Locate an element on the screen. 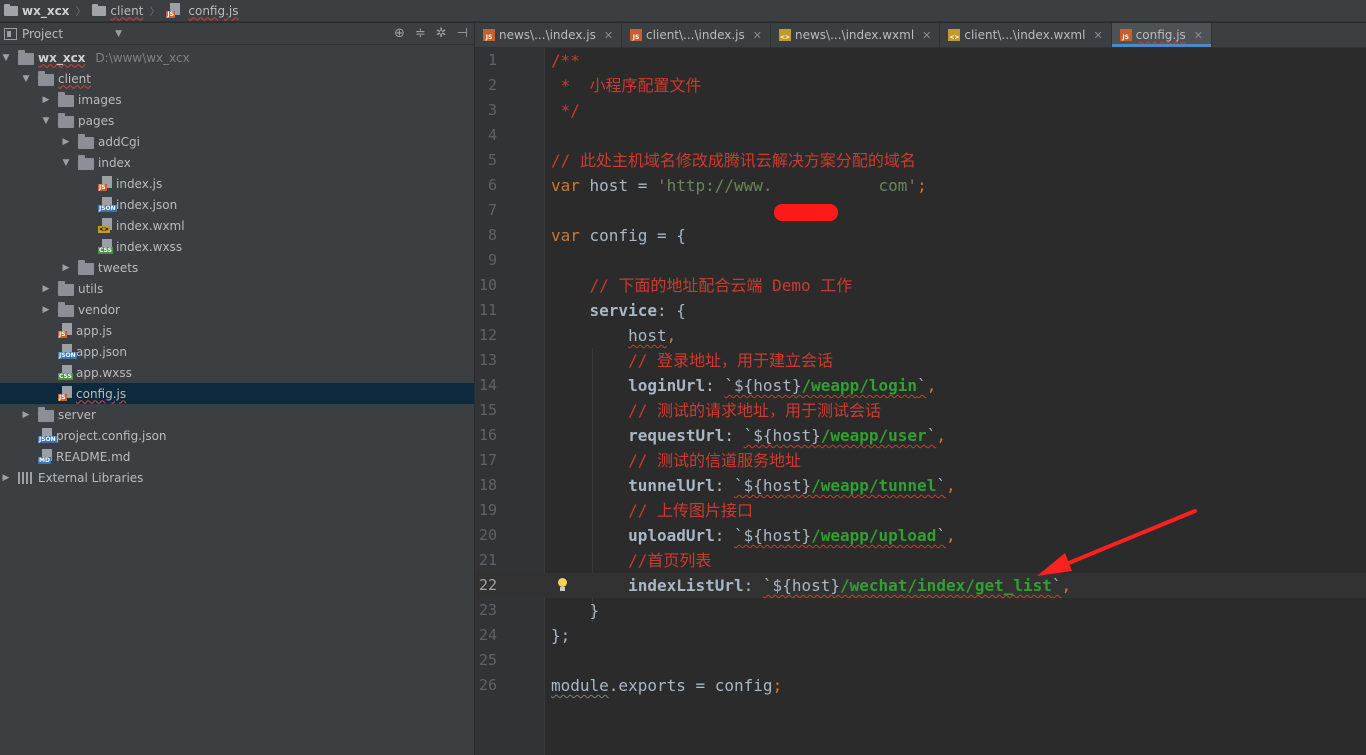 This screenshot has width=1366, height=755. collapse-all-icon: ≑ is located at coordinates (420, 33).